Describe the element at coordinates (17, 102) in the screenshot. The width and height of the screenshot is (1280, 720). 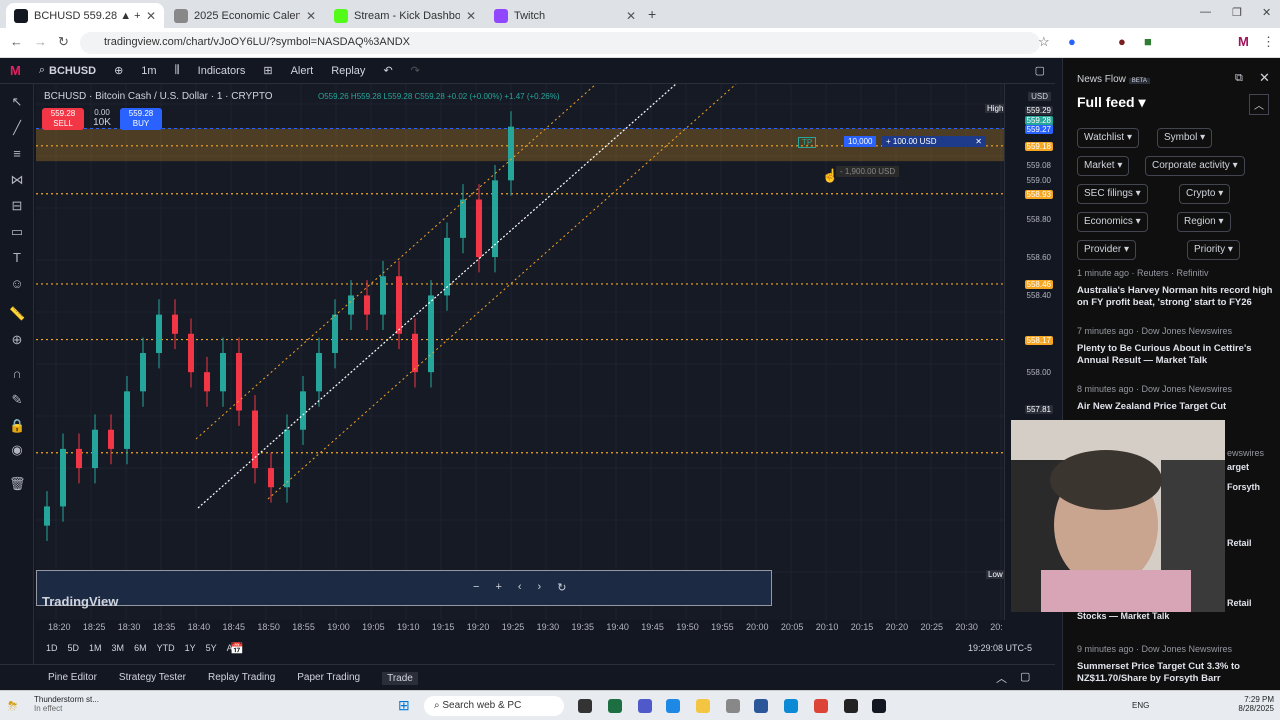
I see `cursor-icon: ↖` at that location.